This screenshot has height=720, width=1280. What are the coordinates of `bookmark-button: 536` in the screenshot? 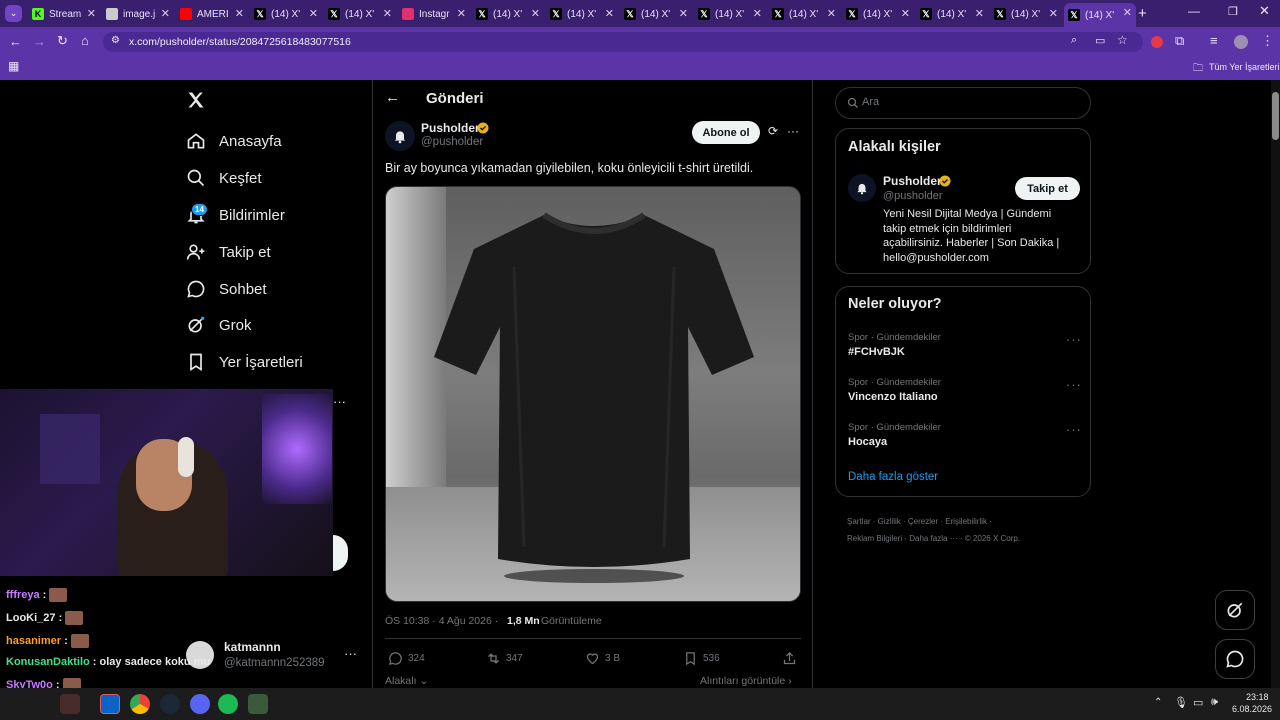 It's located at (701, 658).